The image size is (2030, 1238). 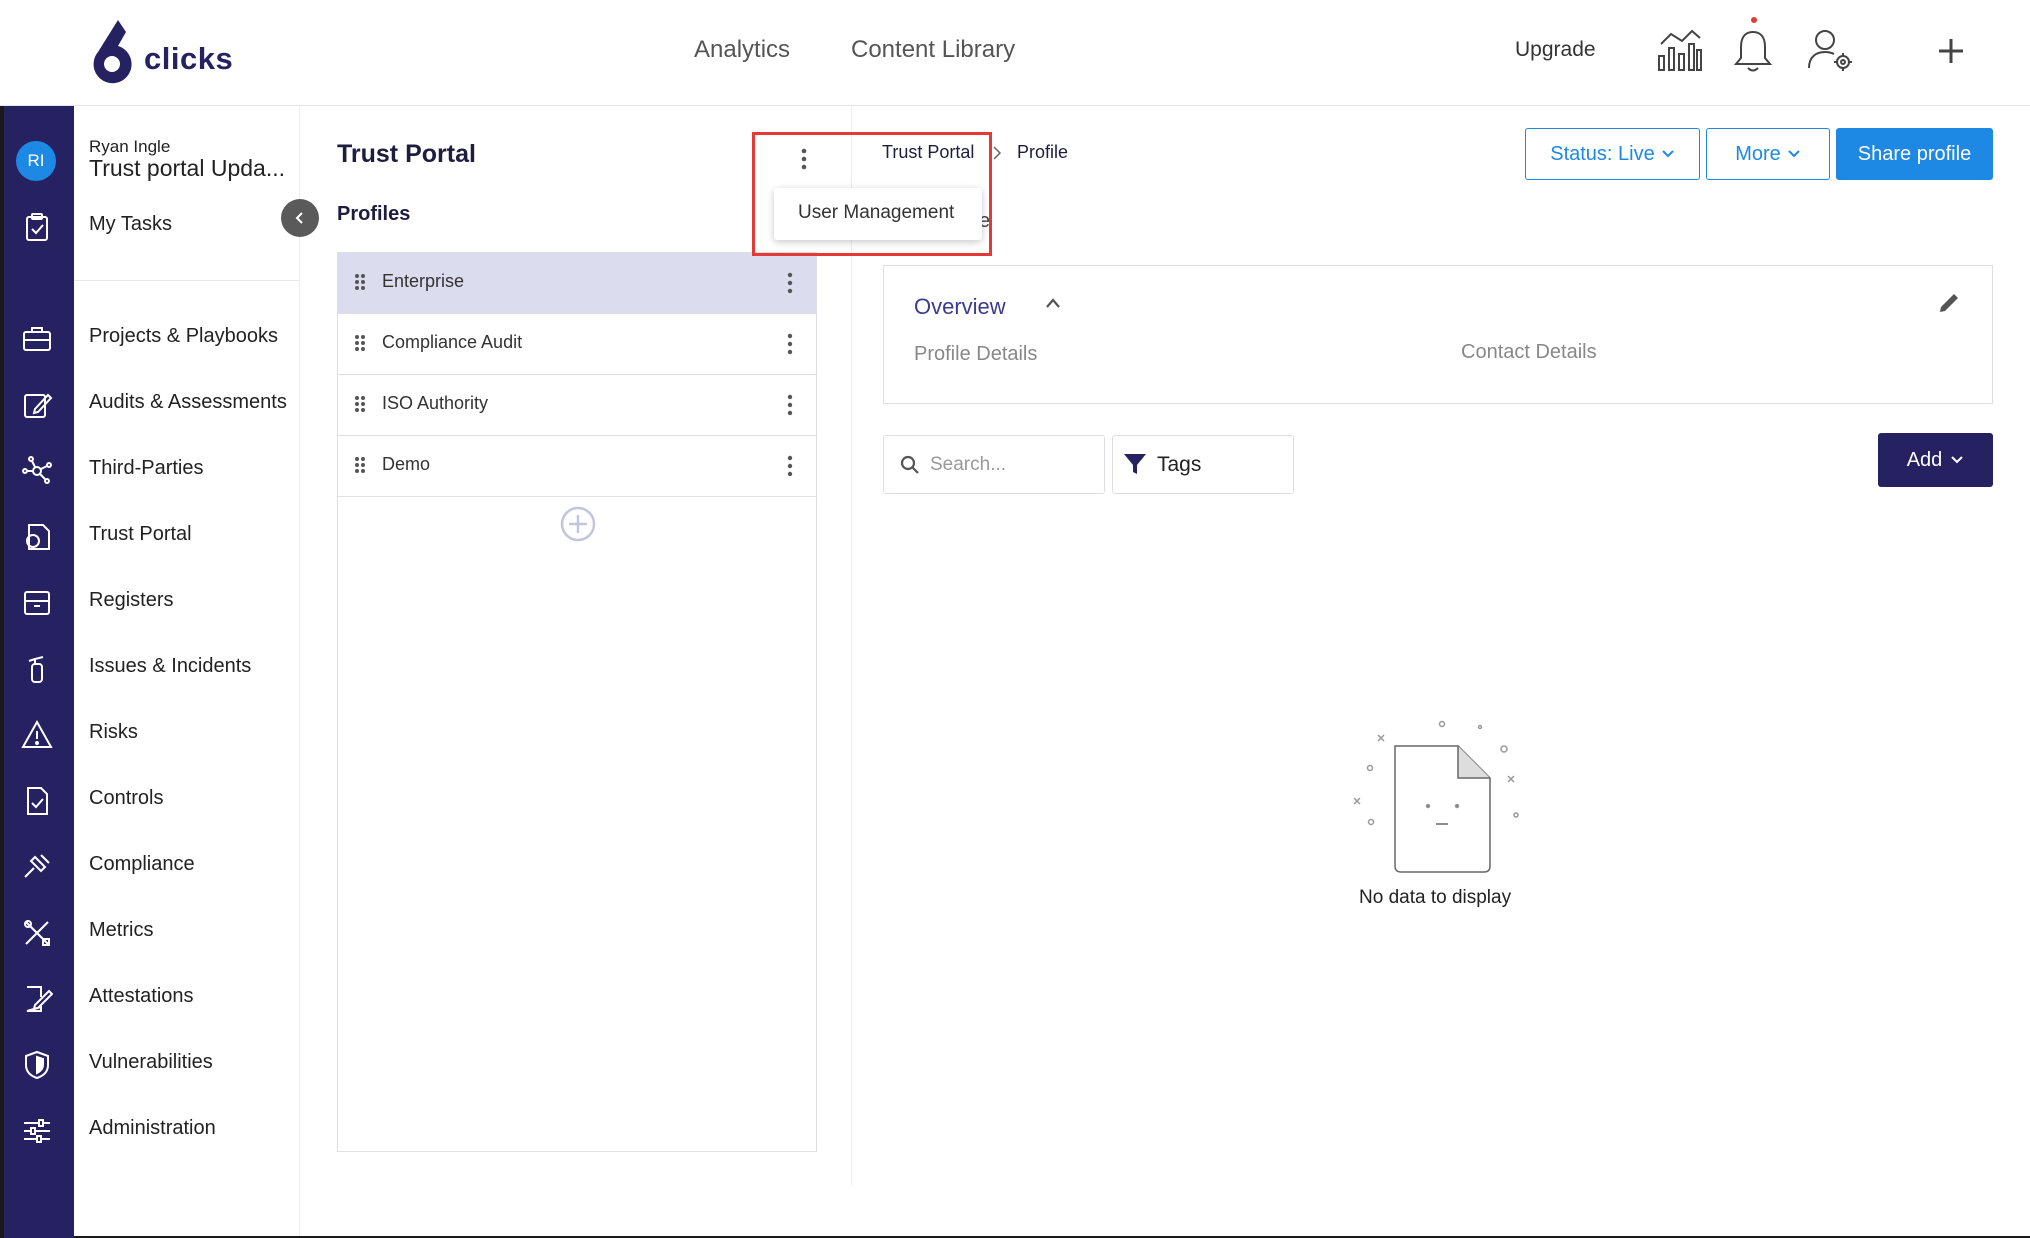 I want to click on sidebar-item-compliance: Compliance, so click(x=142, y=864).